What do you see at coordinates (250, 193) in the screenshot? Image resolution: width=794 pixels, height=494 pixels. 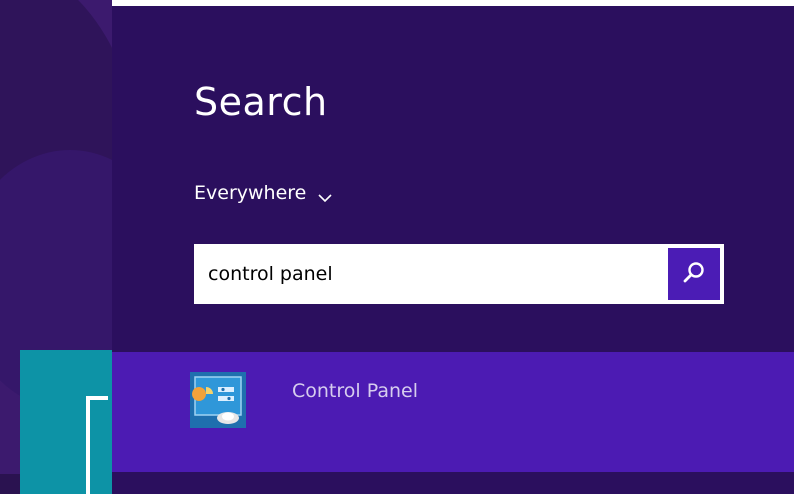 I see `search-scope-label: Everywhere` at bounding box center [250, 193].